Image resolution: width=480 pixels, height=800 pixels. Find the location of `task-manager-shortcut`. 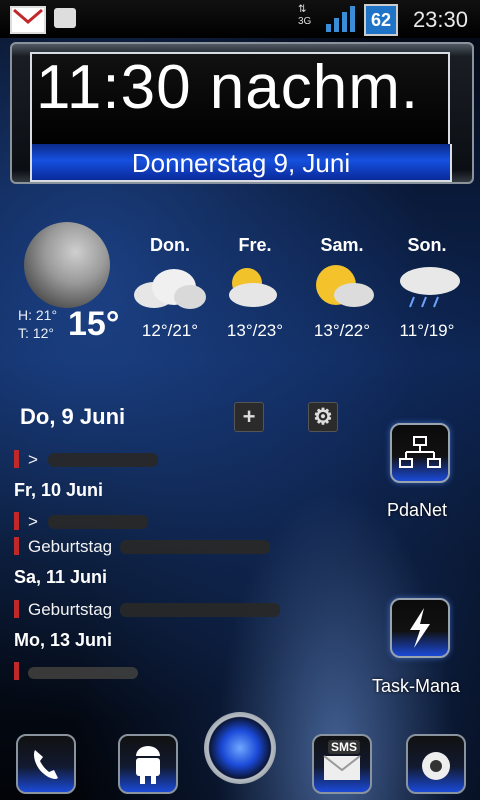

task-manager-shortcut is located at coordinates (420, 628).